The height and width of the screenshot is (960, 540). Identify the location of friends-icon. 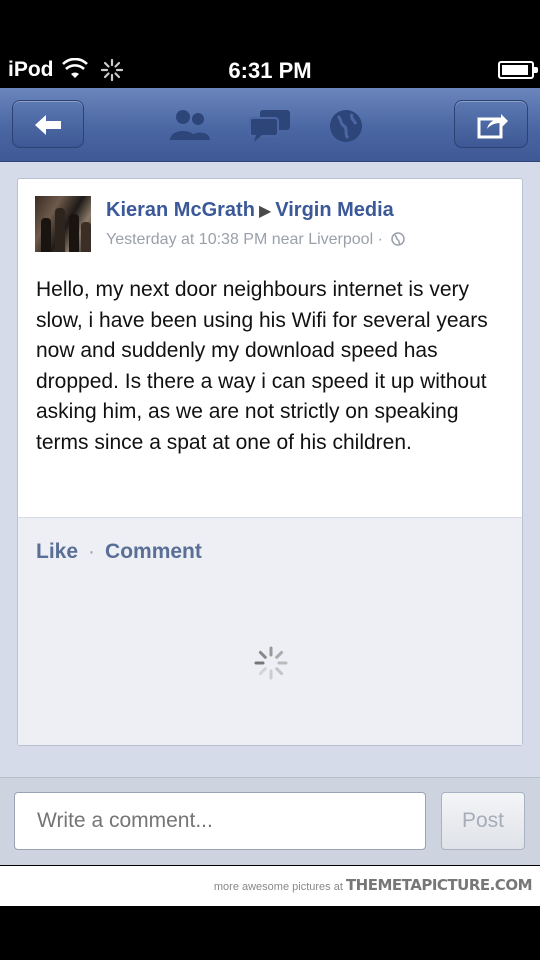
(190, 125).